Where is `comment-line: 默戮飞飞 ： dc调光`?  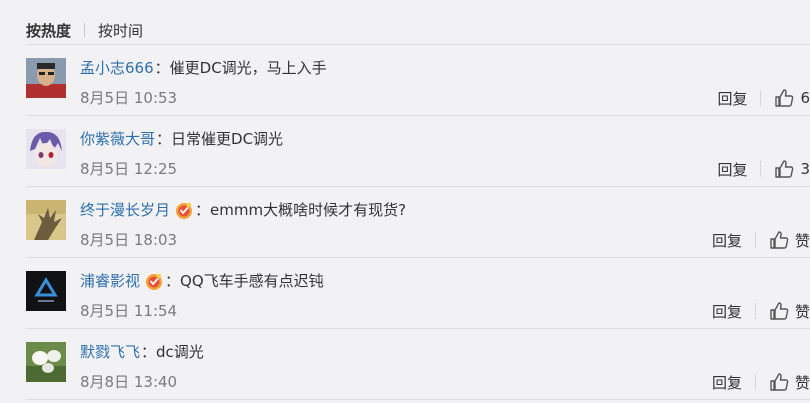 comment-line: 默戮飞飞 ： dc调光 is located at coordinates (142, 352).